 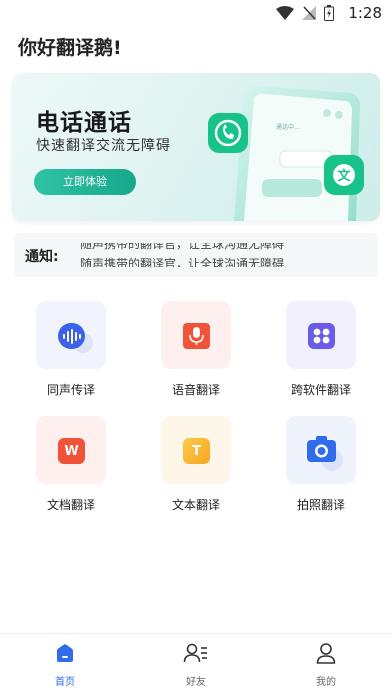 What do you see at coordinates (195, 653) in the screenshot?
I see `friends-icon` at bounding box center [195, 653].